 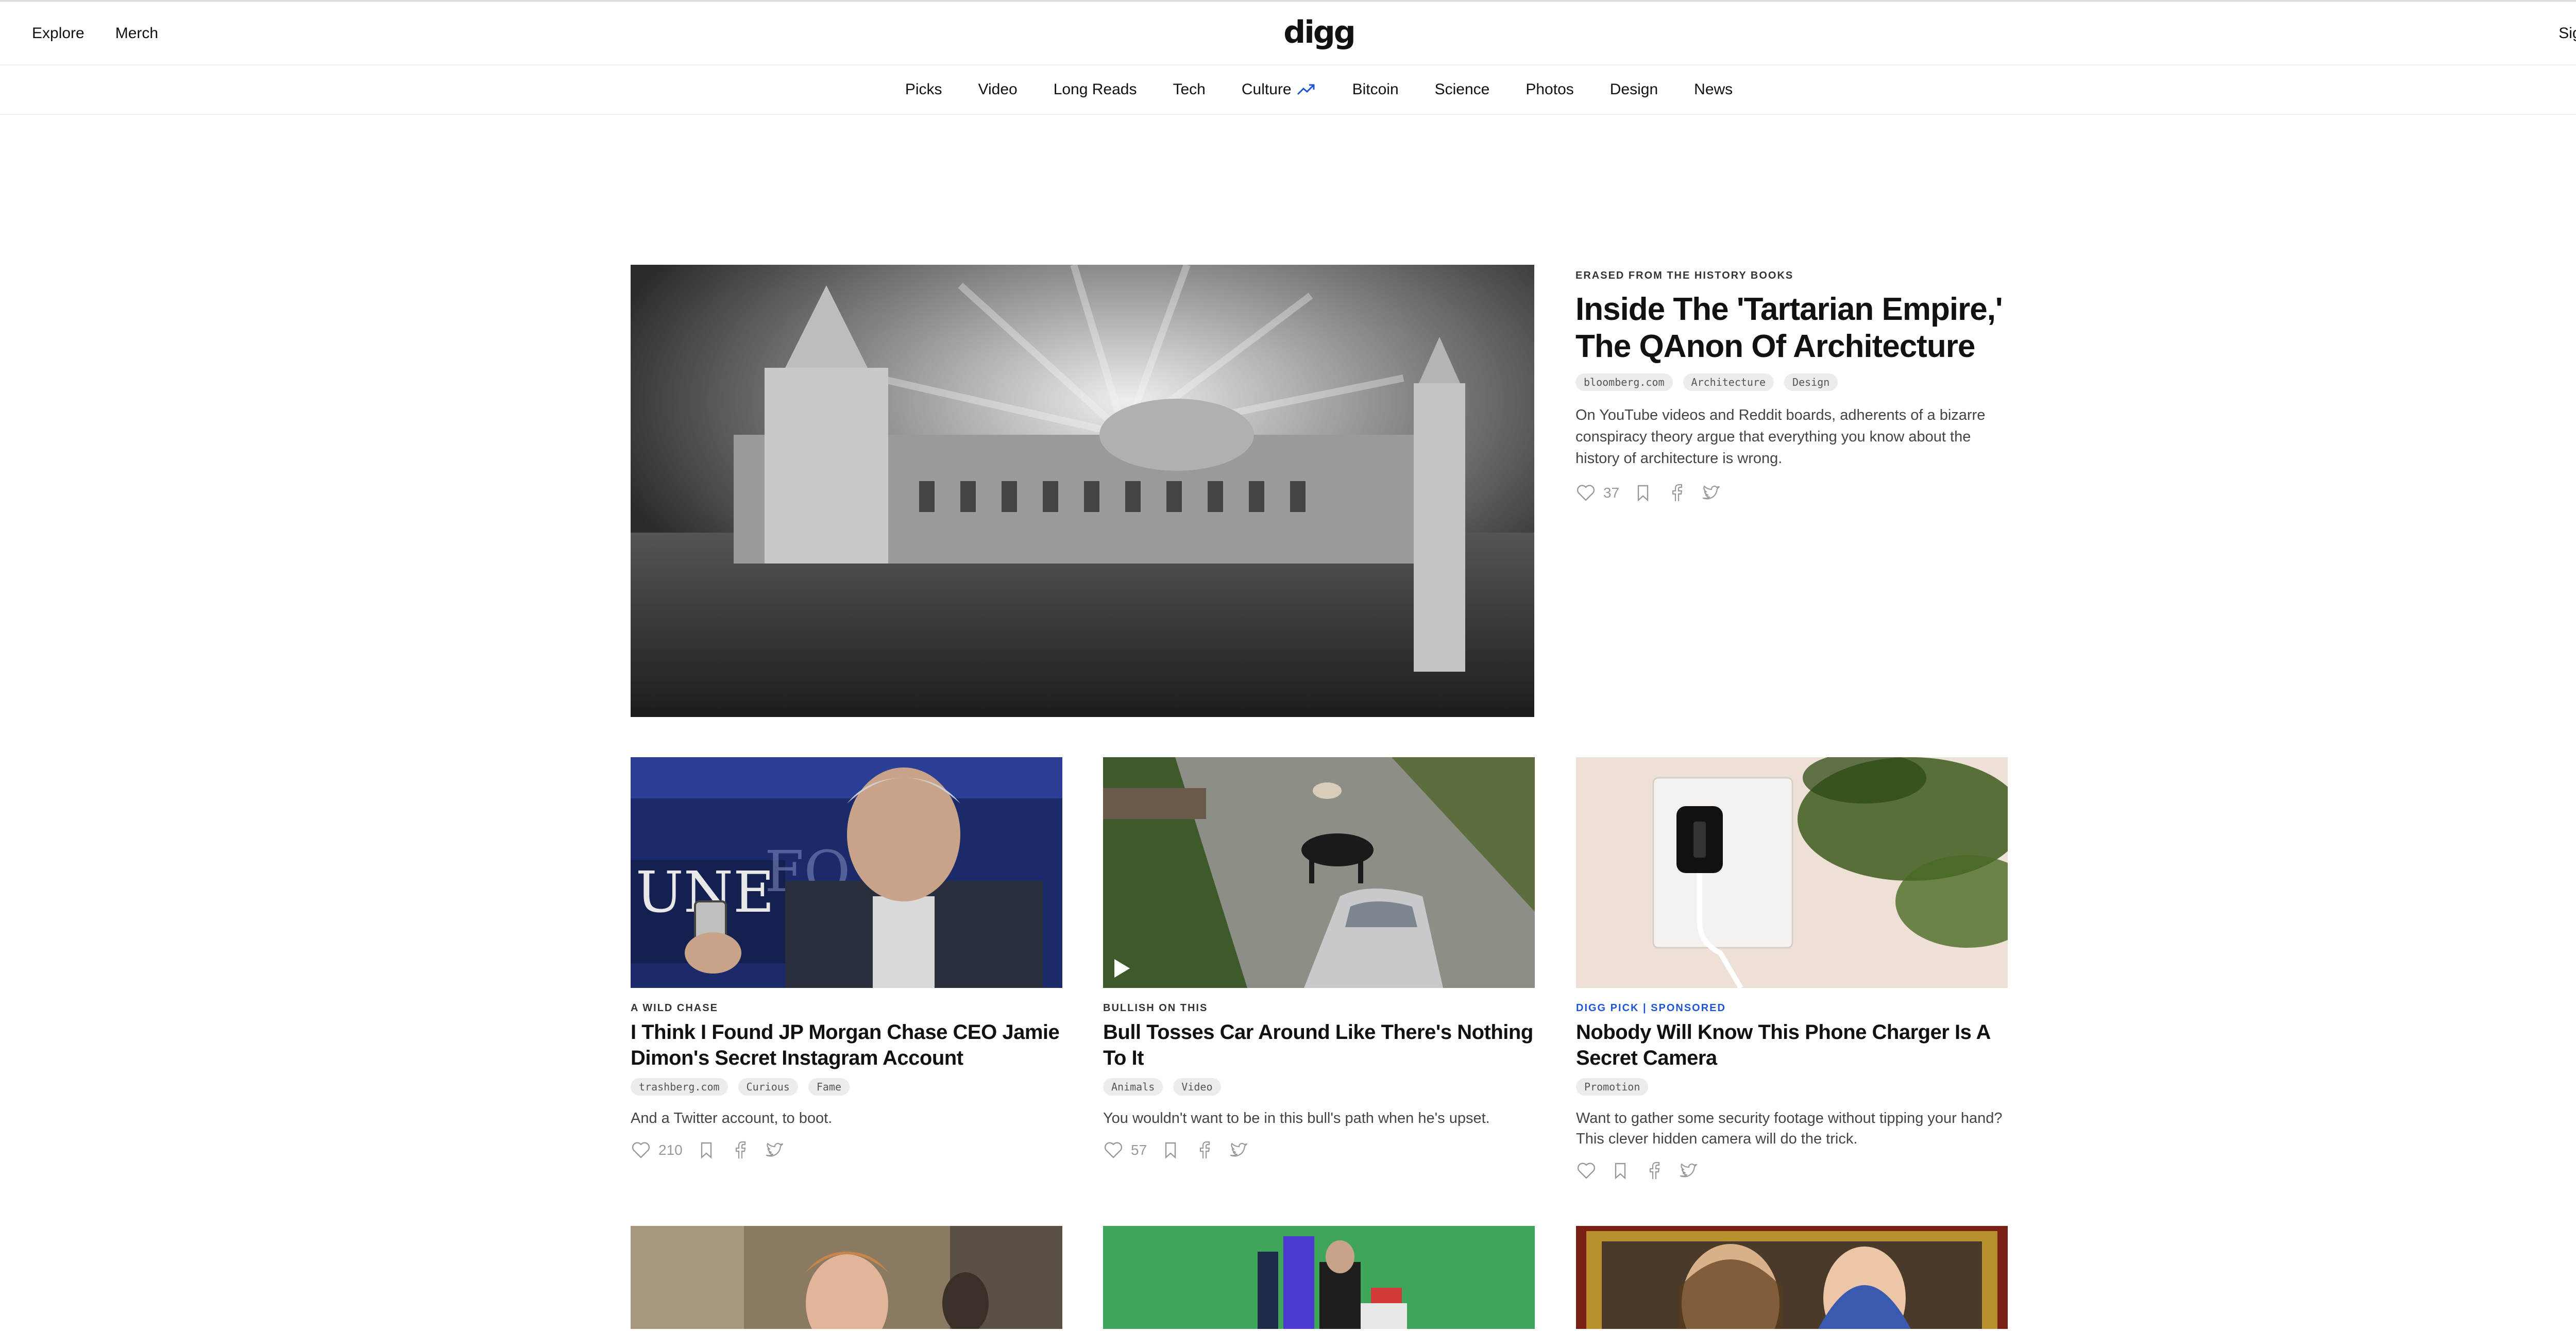 I want to click on nav-long-reads: Long Reads, so click(x=1095, y=89).